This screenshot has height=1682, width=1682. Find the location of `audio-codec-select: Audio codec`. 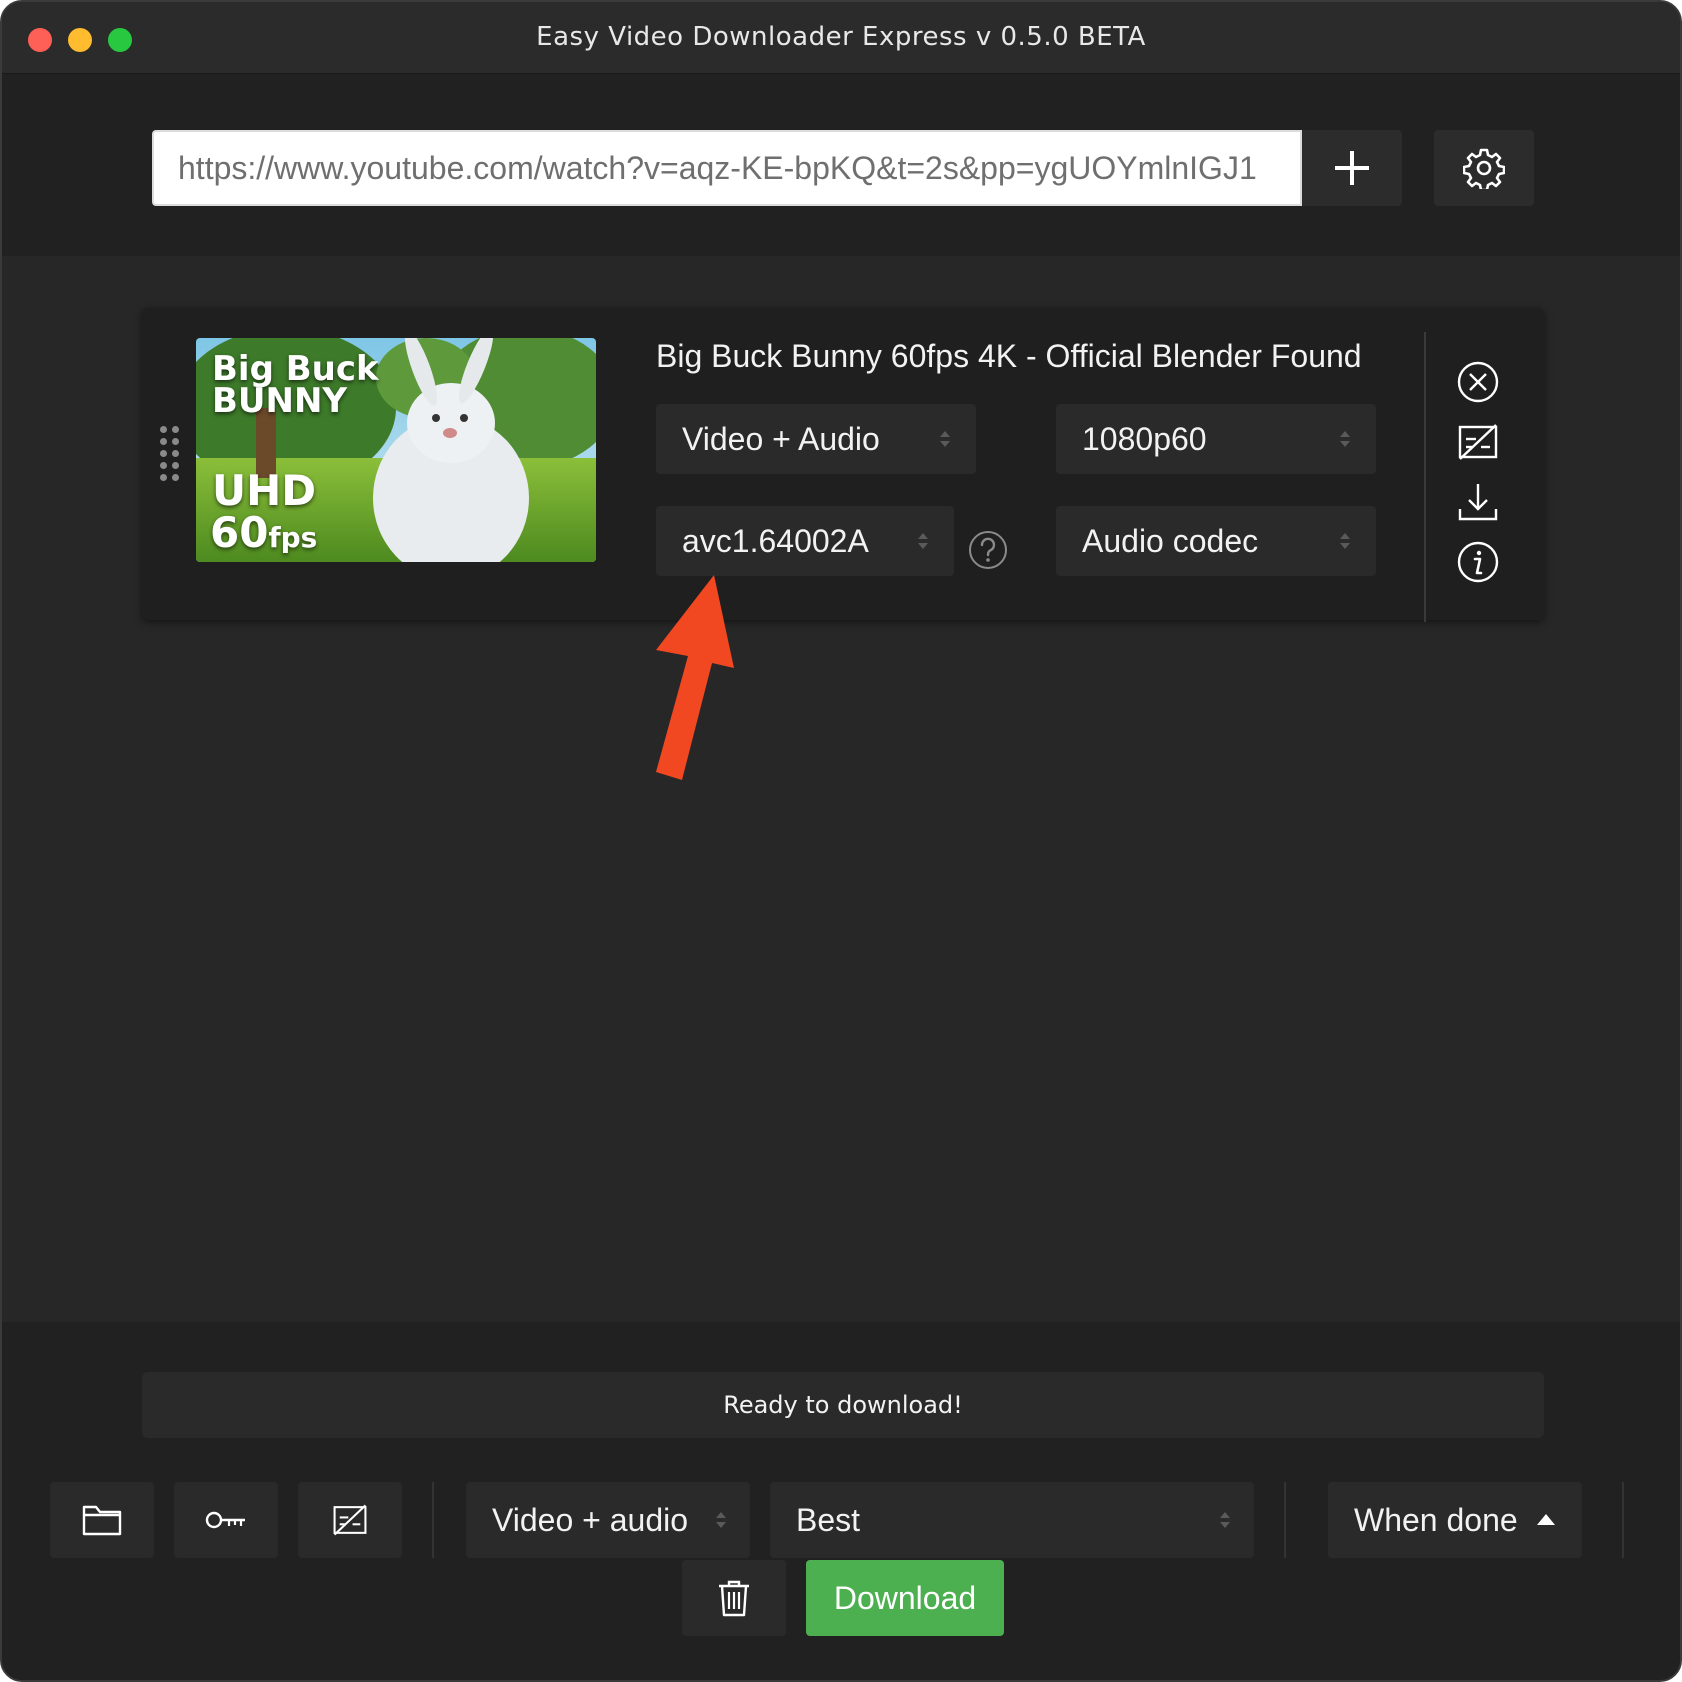

audio-codec-select: Audio codec is located at coordinates (1216, 541).